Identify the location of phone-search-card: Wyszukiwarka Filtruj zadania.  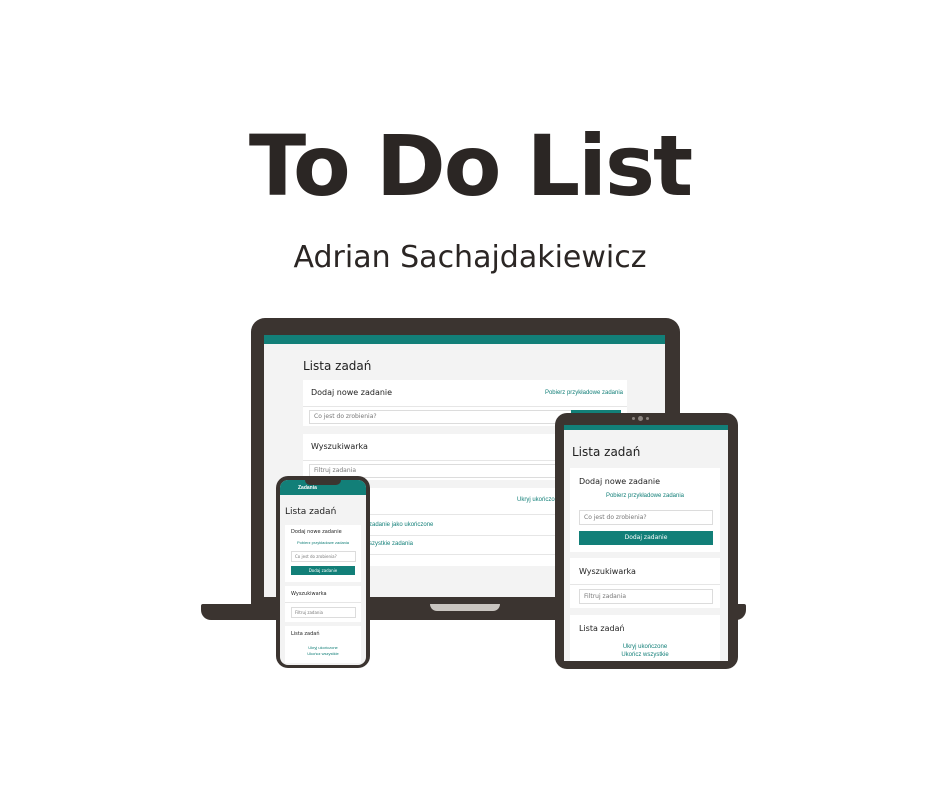
(323, 604).